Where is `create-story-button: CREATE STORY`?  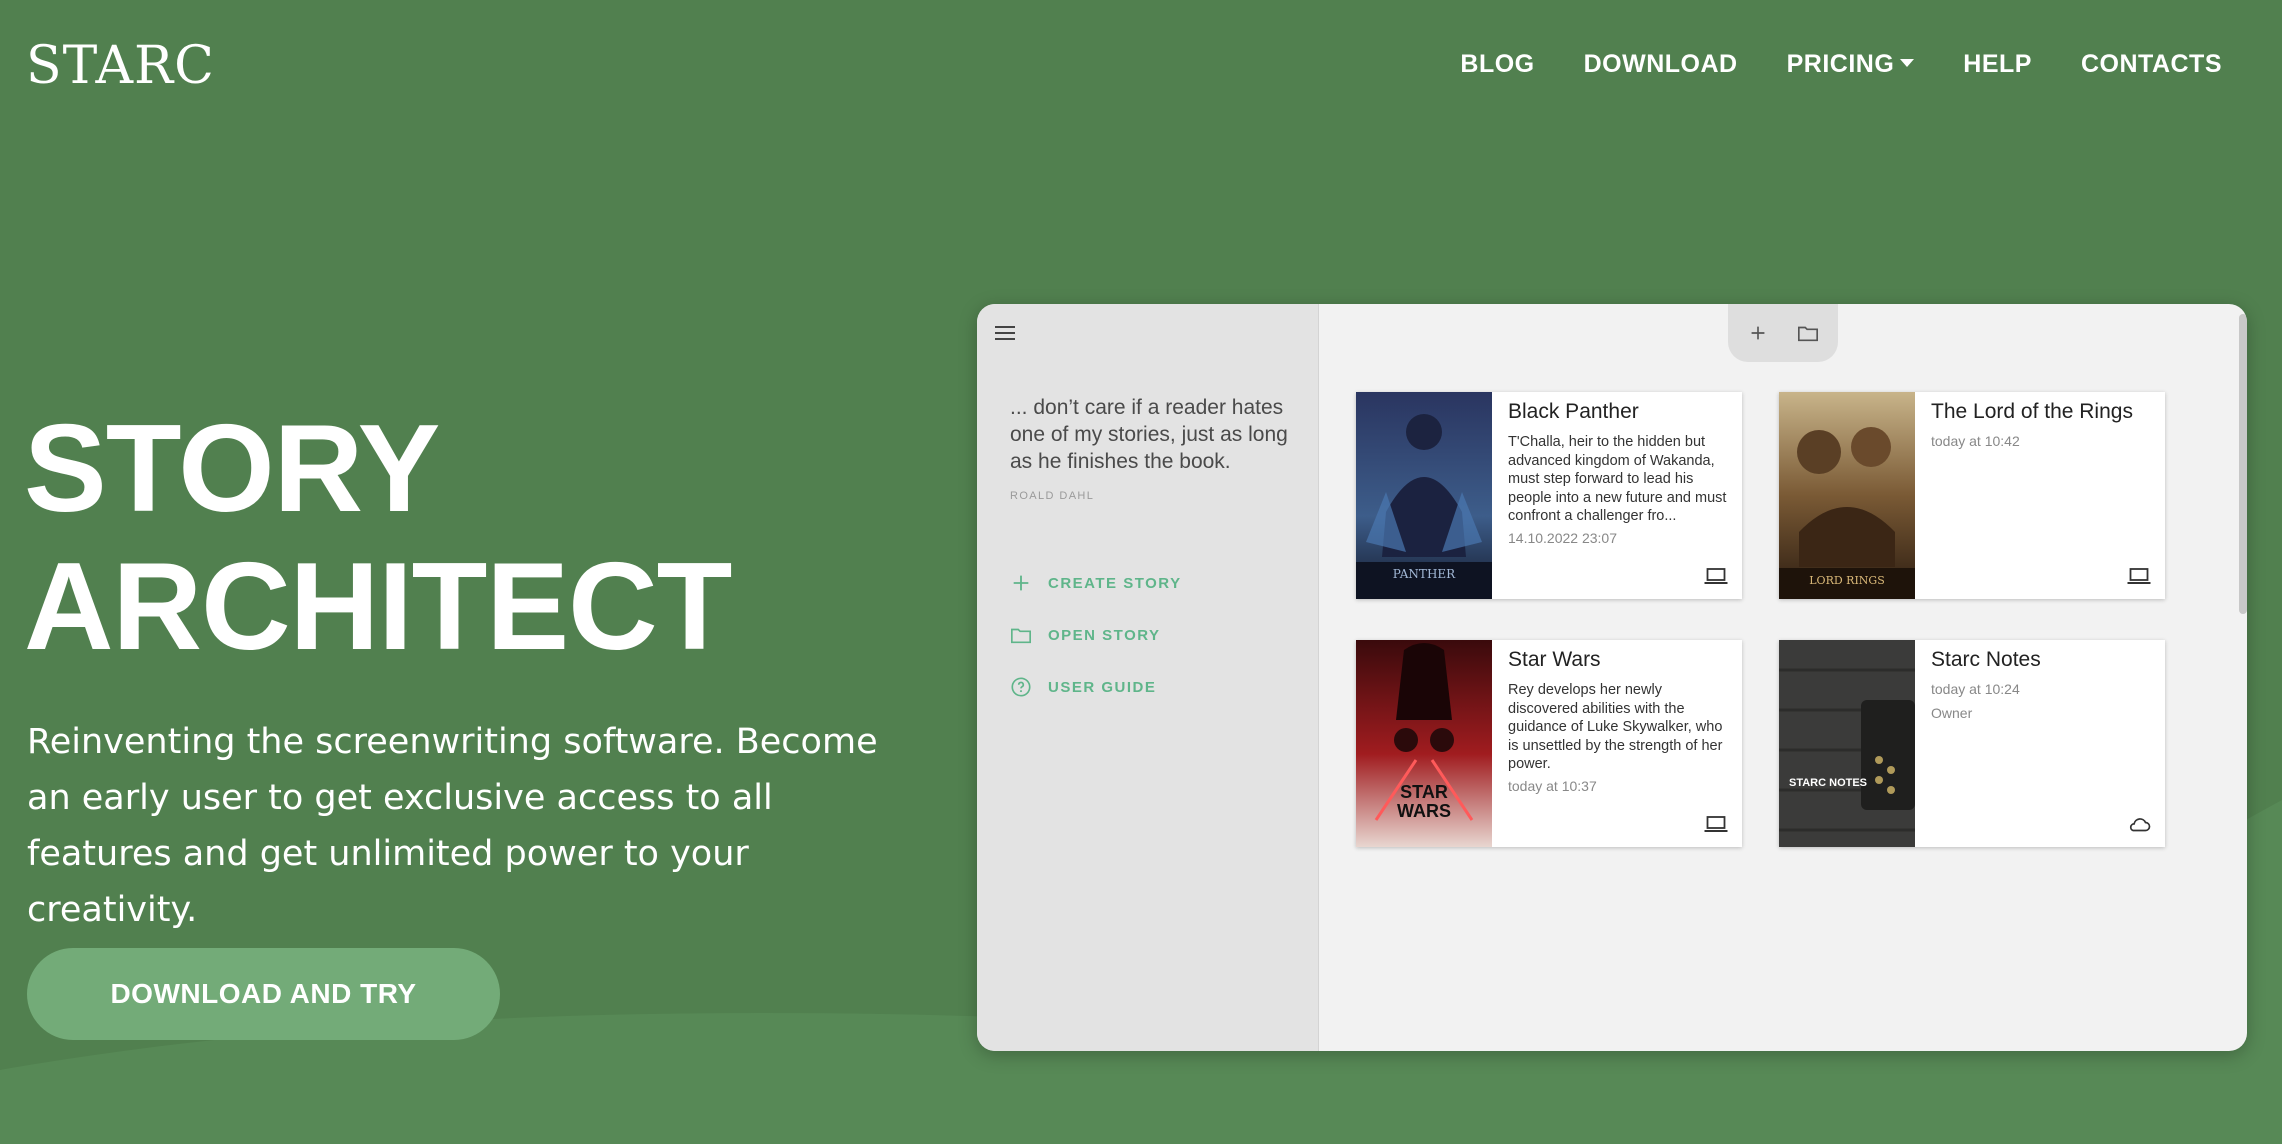 create-story-button: CREATE STORY is located at coordinates (1096, 583).